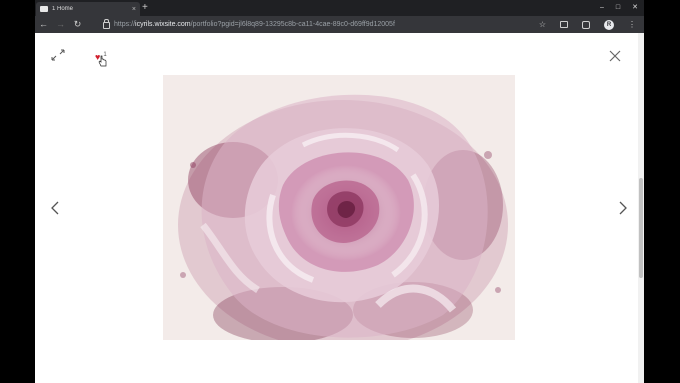 This screenshot has width=680, height=383. What do you see at coordinates (615, 56) in the screenshot?
I see `close-icon` at bounding box center [615, 56].